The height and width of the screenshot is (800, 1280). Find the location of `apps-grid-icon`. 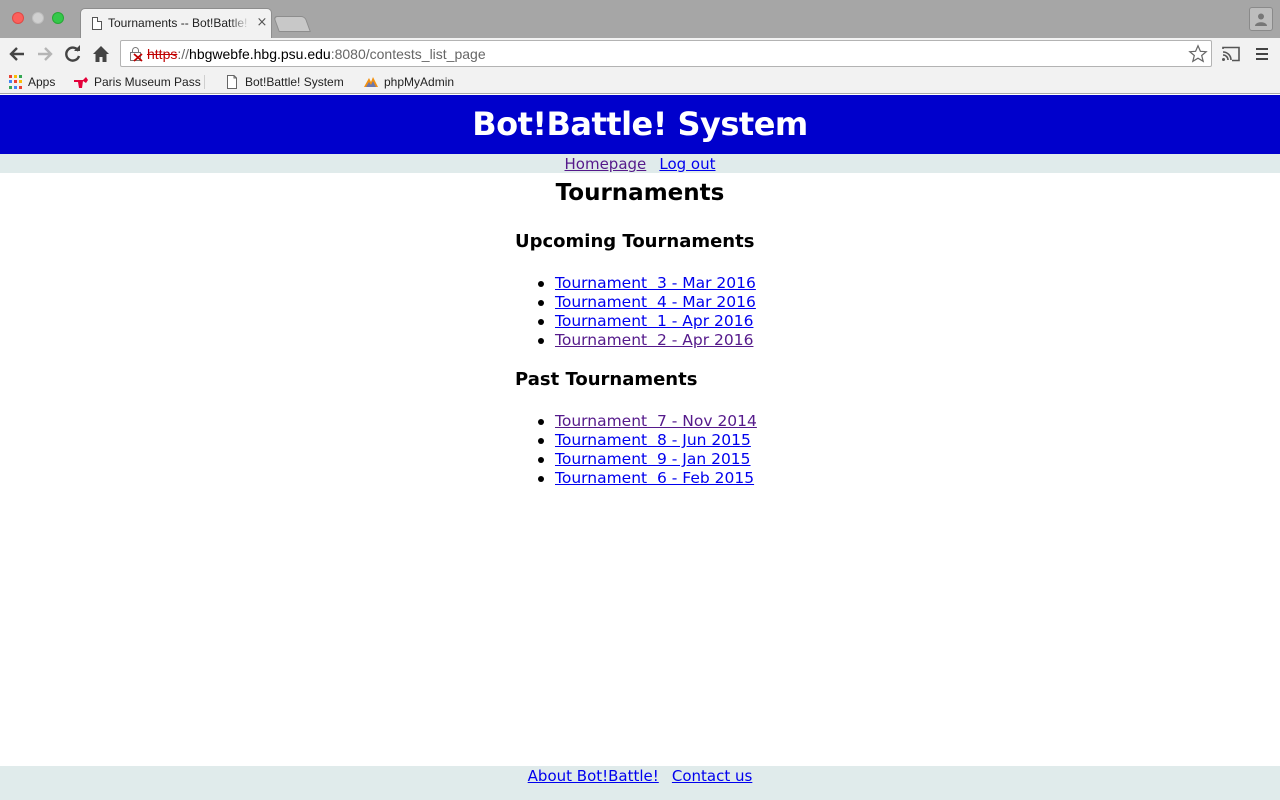

apps-grid-icon is located at coordinates (16, 82).